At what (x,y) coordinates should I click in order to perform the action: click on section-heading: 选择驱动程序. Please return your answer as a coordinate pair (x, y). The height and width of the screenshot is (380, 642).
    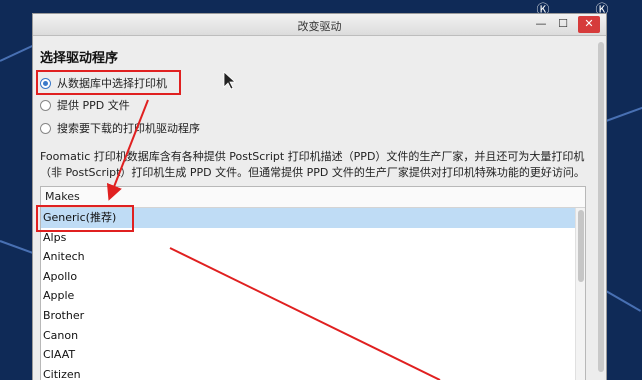
    Looking at the image, I should click on (79, 58).